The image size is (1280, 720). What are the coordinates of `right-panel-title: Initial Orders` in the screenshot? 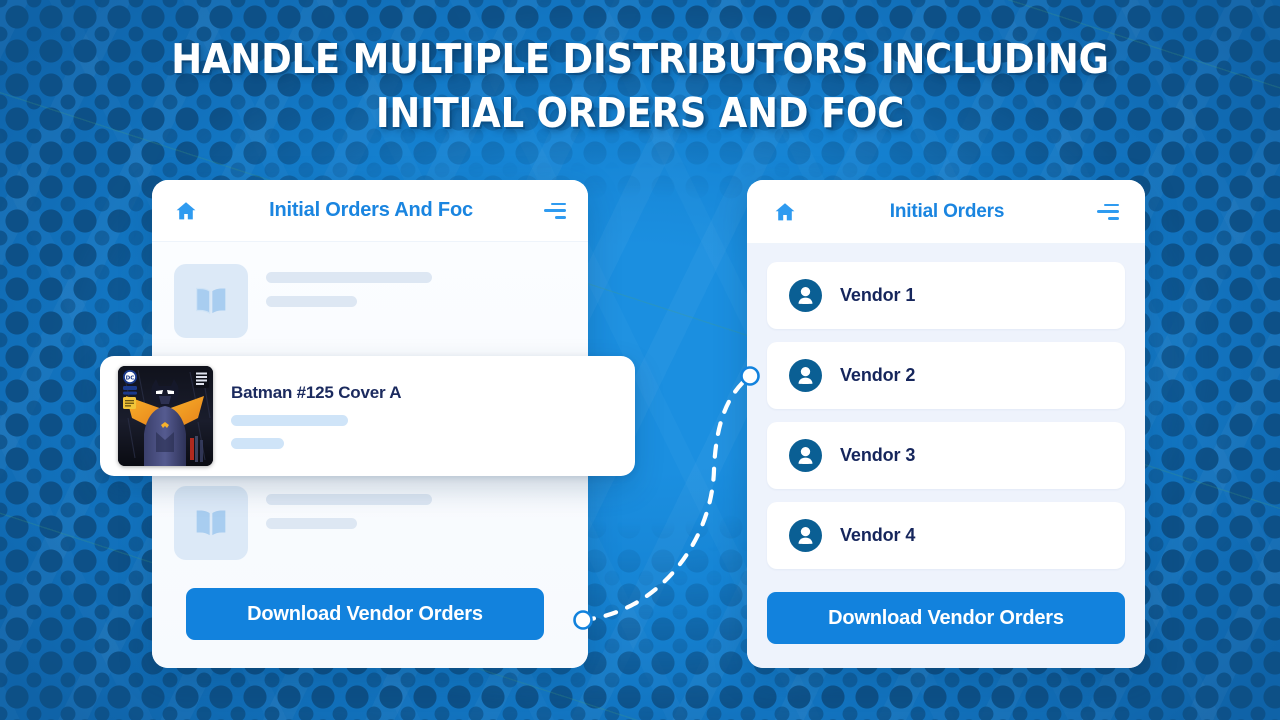 It's located at (947, 211).